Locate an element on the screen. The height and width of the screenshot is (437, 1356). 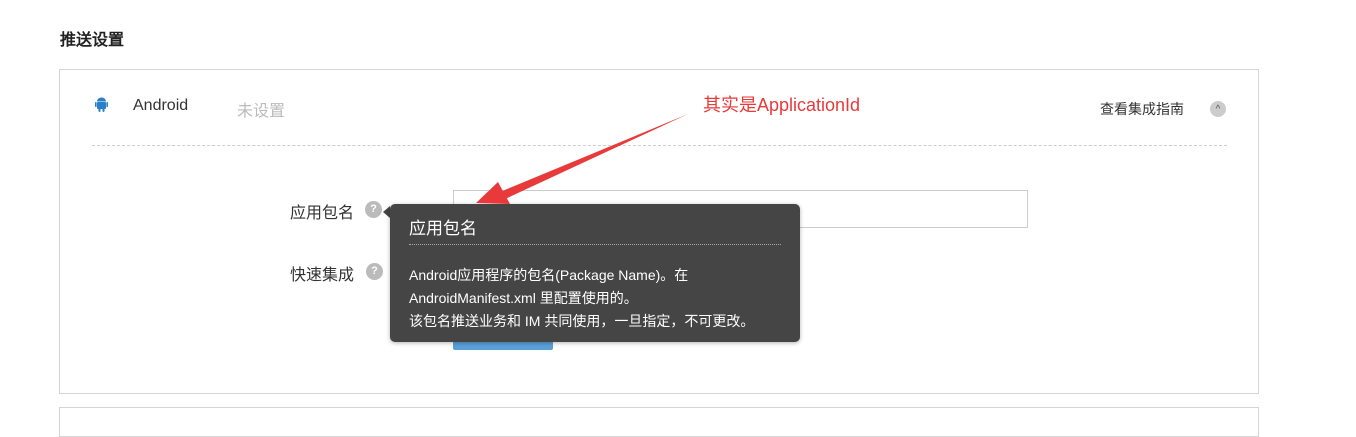
annotation-arrow is located at coordinates (582, 159).